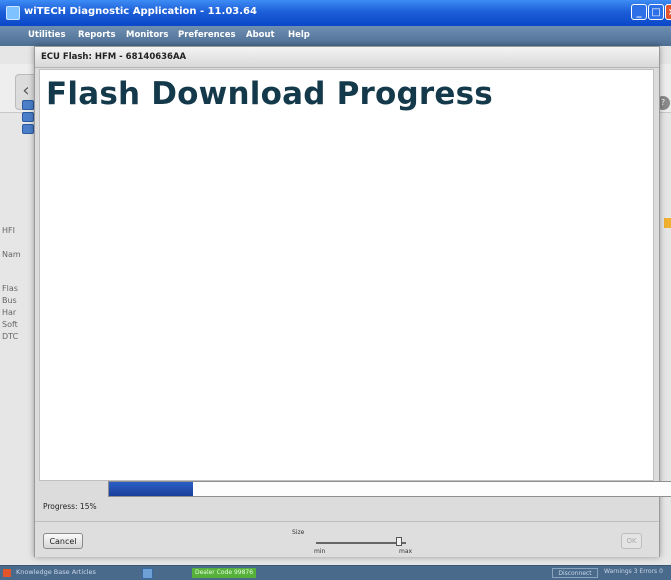 The image size is (671, 580). I want to click on ok-button: OK, so click(631, 541).